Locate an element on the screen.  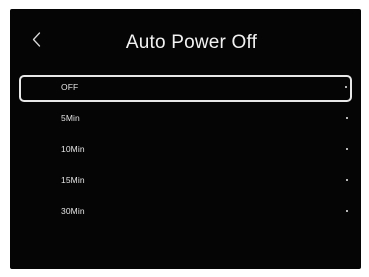
option-label: 15Min is located at coordinates (73, 180).